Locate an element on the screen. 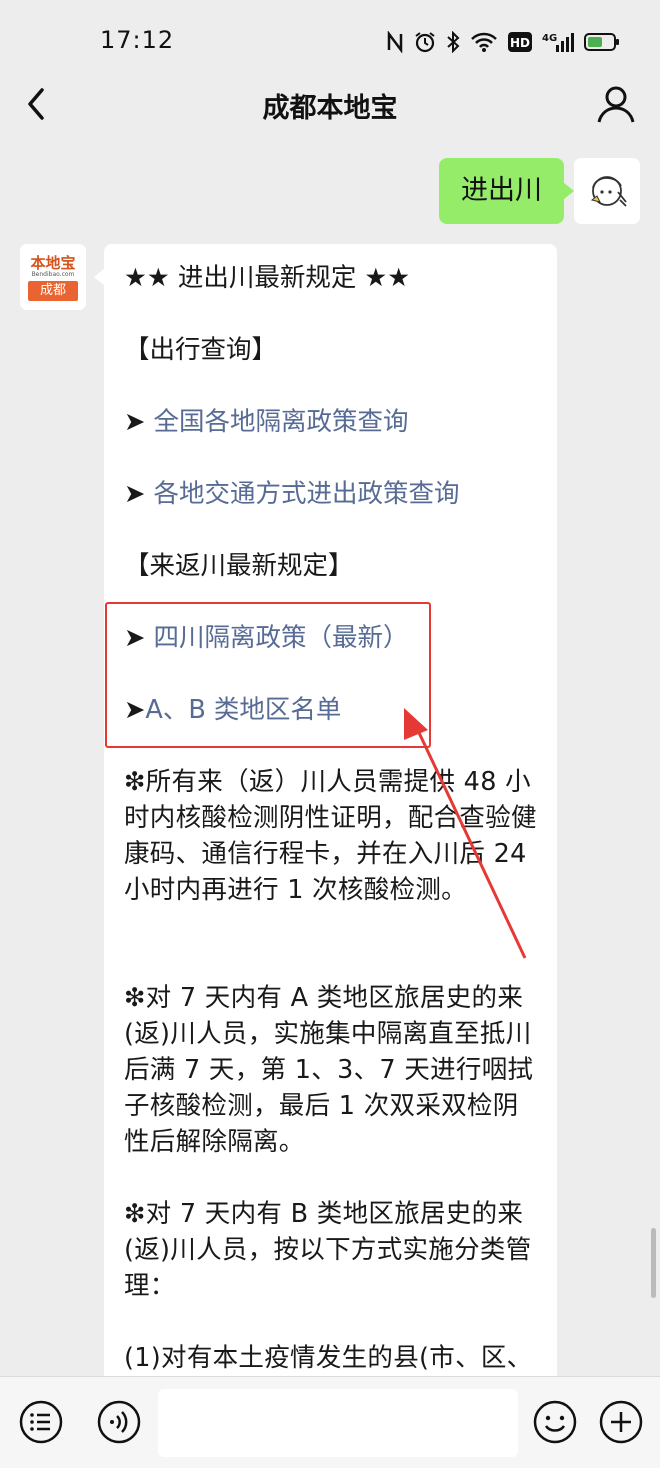  bluetooth-icon is located at coordinates (453, 42).